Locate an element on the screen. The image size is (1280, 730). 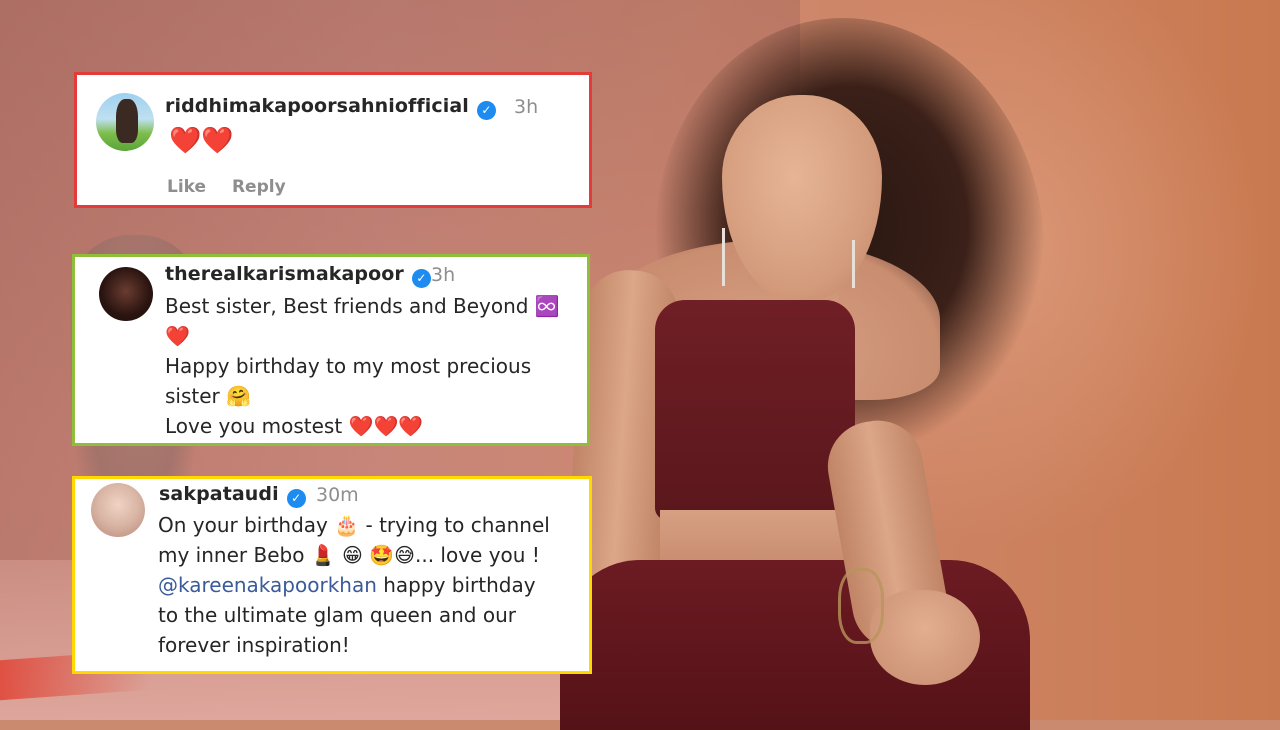
reply-button: Reply is located at coordinates (259, 187).